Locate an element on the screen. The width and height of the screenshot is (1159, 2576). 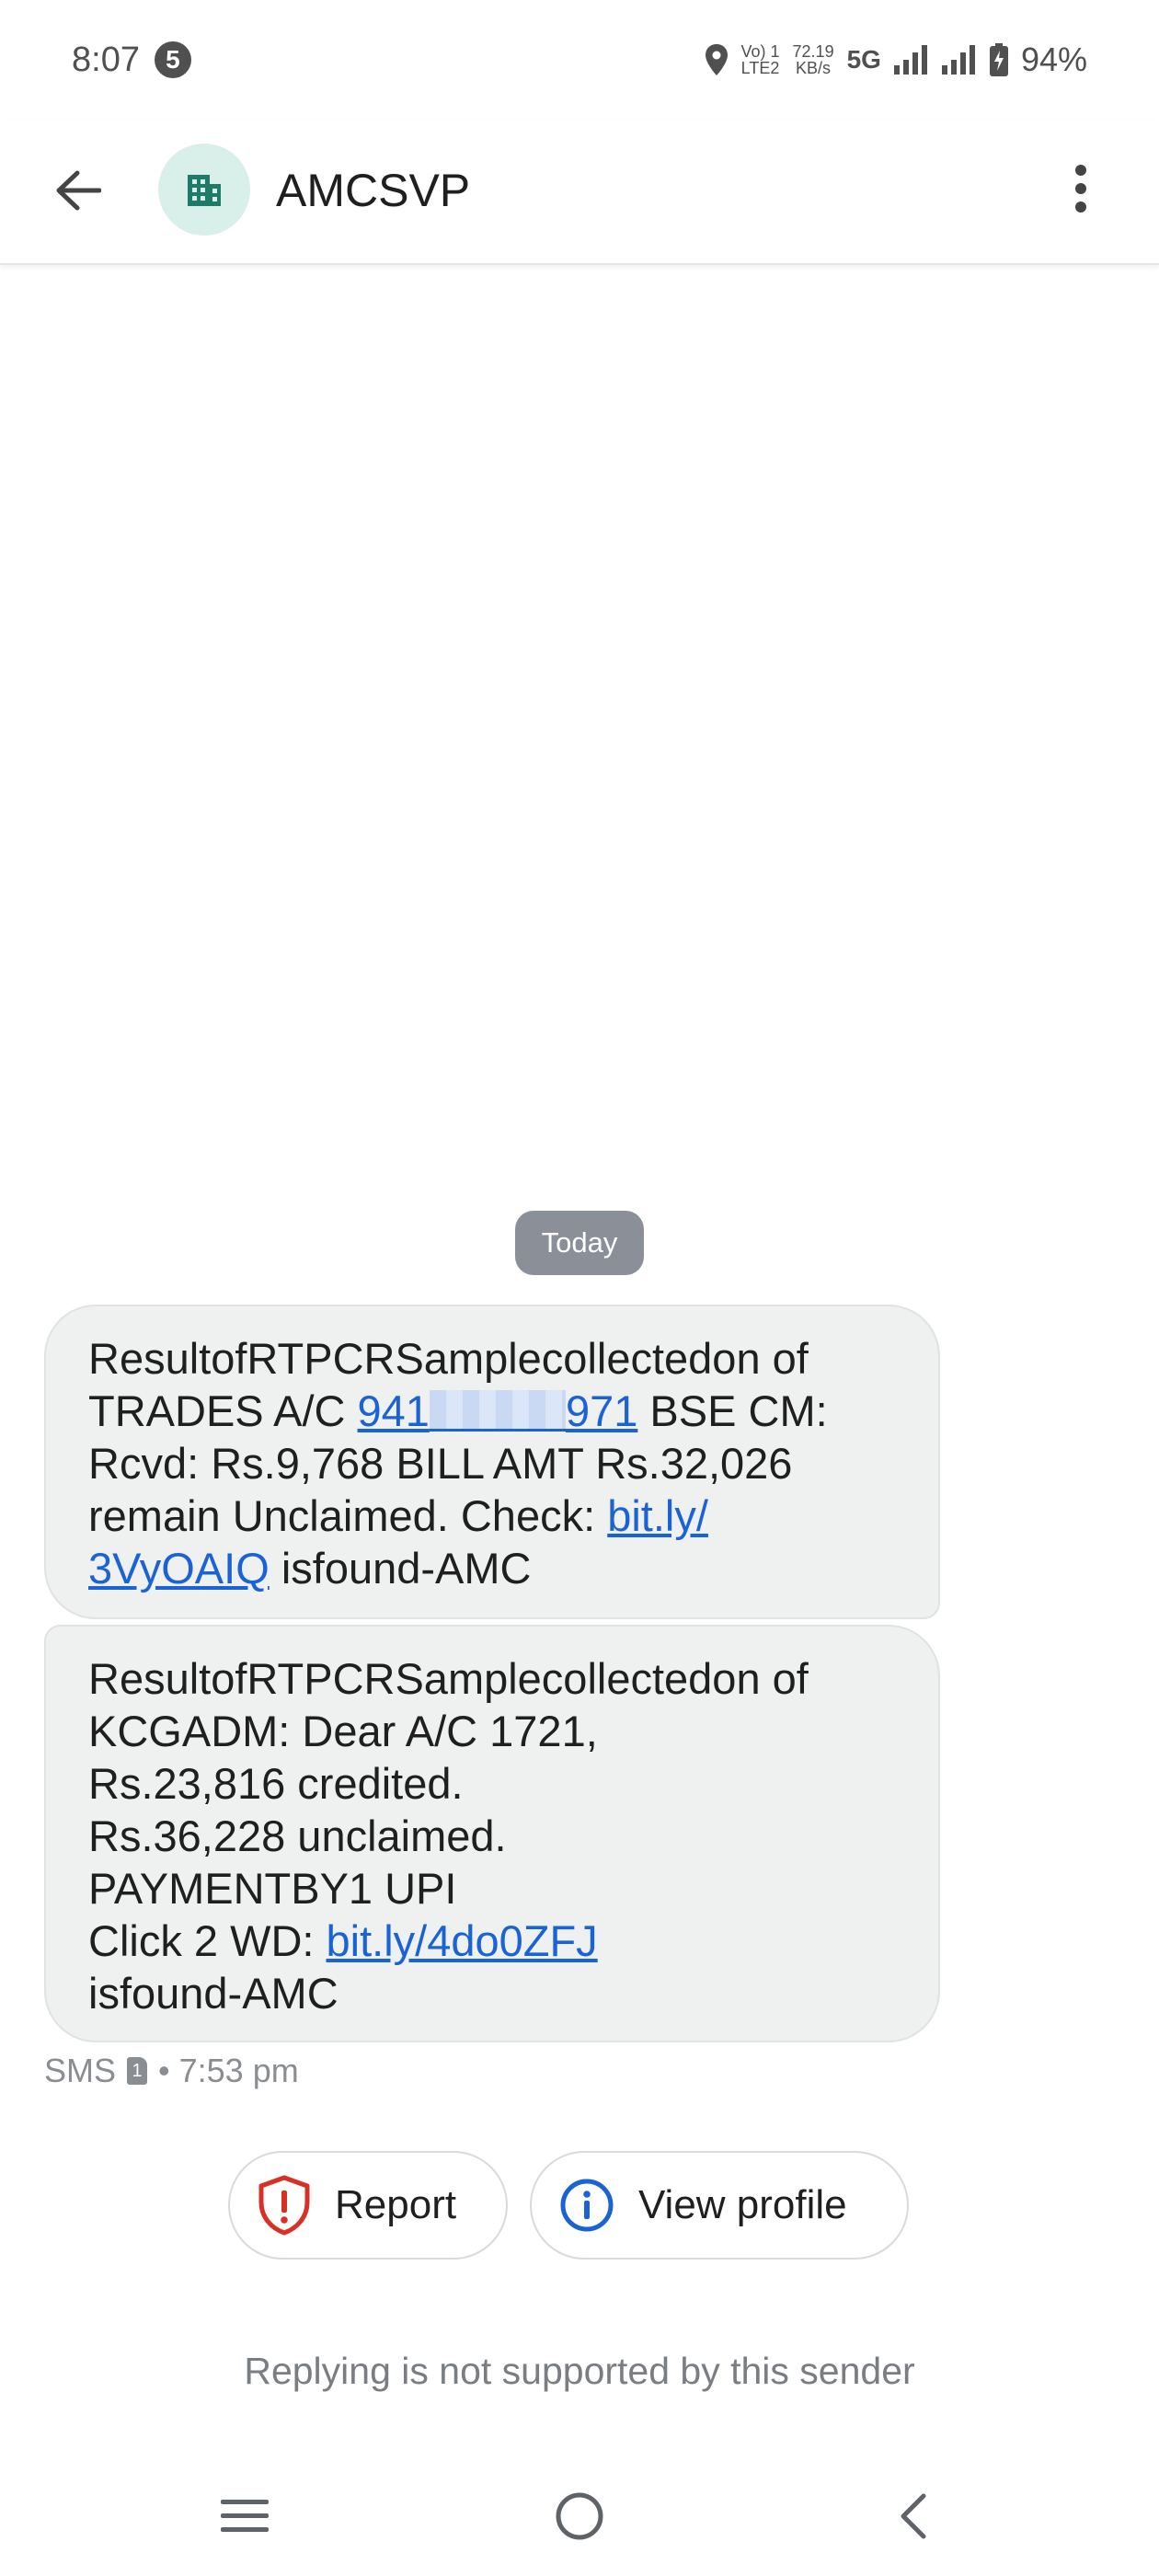
volte-bottom: LTE2 is located at coordinates (760, 68).